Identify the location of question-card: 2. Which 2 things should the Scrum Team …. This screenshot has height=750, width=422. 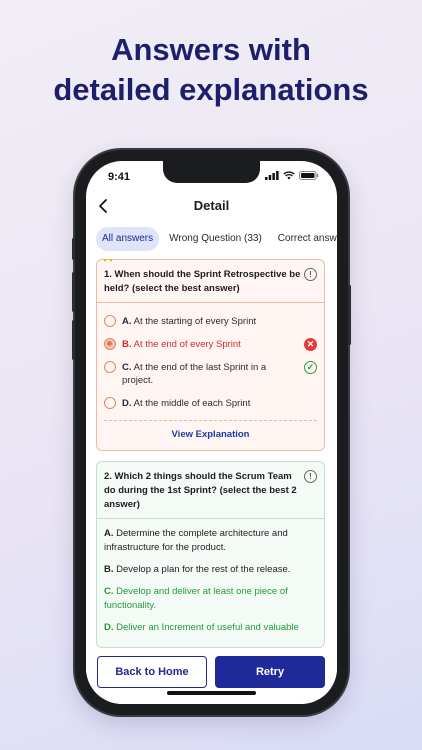
(210, 554).